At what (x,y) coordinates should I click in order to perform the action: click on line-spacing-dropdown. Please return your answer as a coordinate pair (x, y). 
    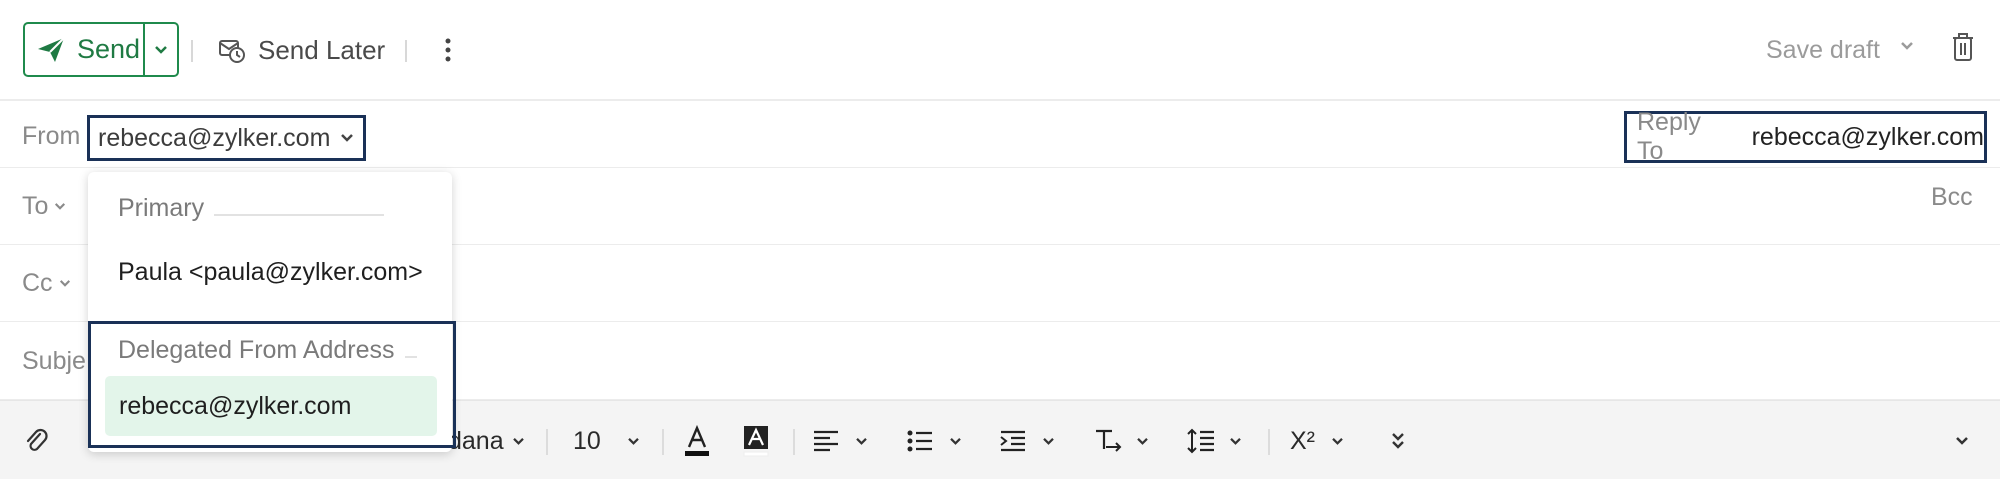
    Looking at the image, I should click on (1214, 441).